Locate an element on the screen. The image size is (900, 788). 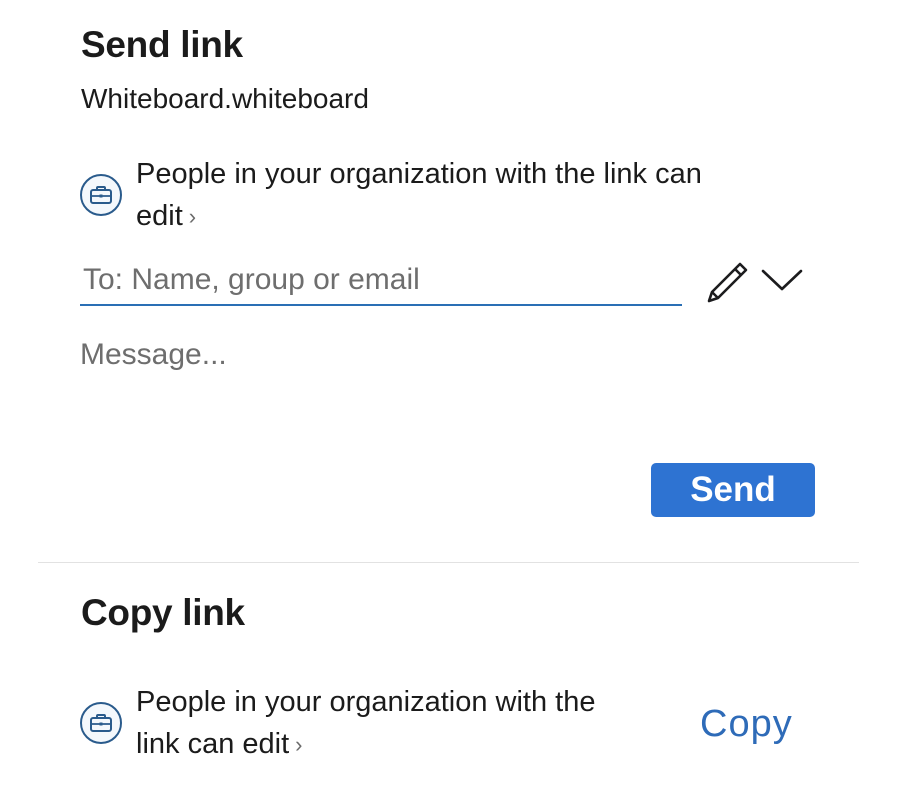
recipient-input is located at coordinates (382, 280).